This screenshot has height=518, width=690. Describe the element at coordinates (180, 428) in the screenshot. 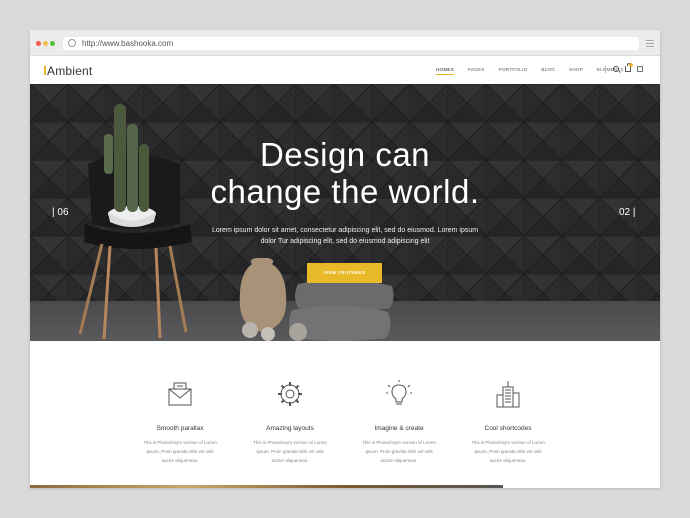

I see `feature-title: Smooth parallax` at that location.